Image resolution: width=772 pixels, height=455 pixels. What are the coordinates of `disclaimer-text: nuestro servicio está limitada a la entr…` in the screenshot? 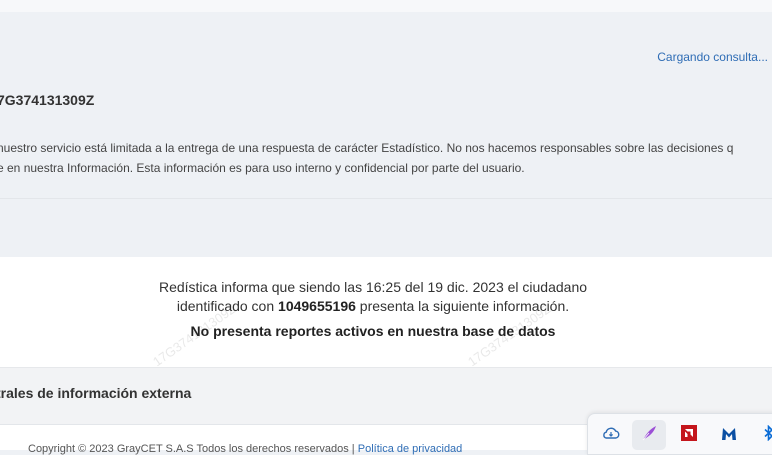 It's located at (366, 158).